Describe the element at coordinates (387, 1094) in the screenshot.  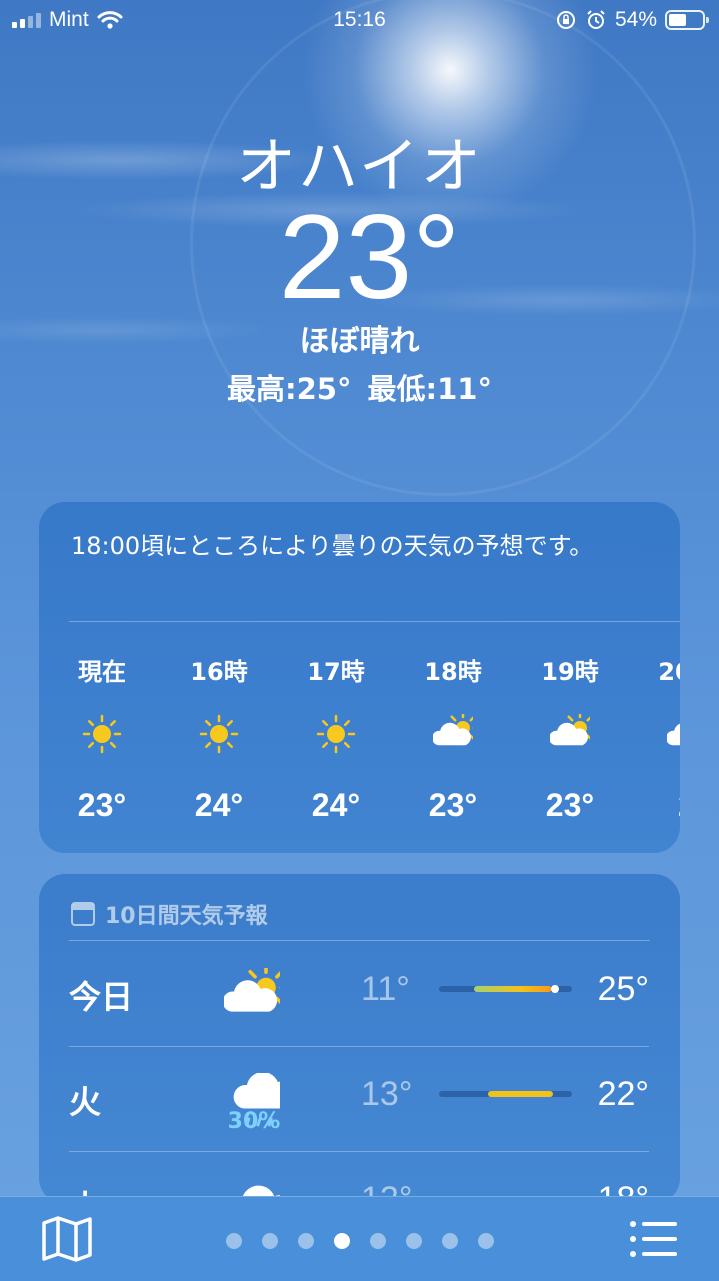
I see `low-temp: 13°` at that location.